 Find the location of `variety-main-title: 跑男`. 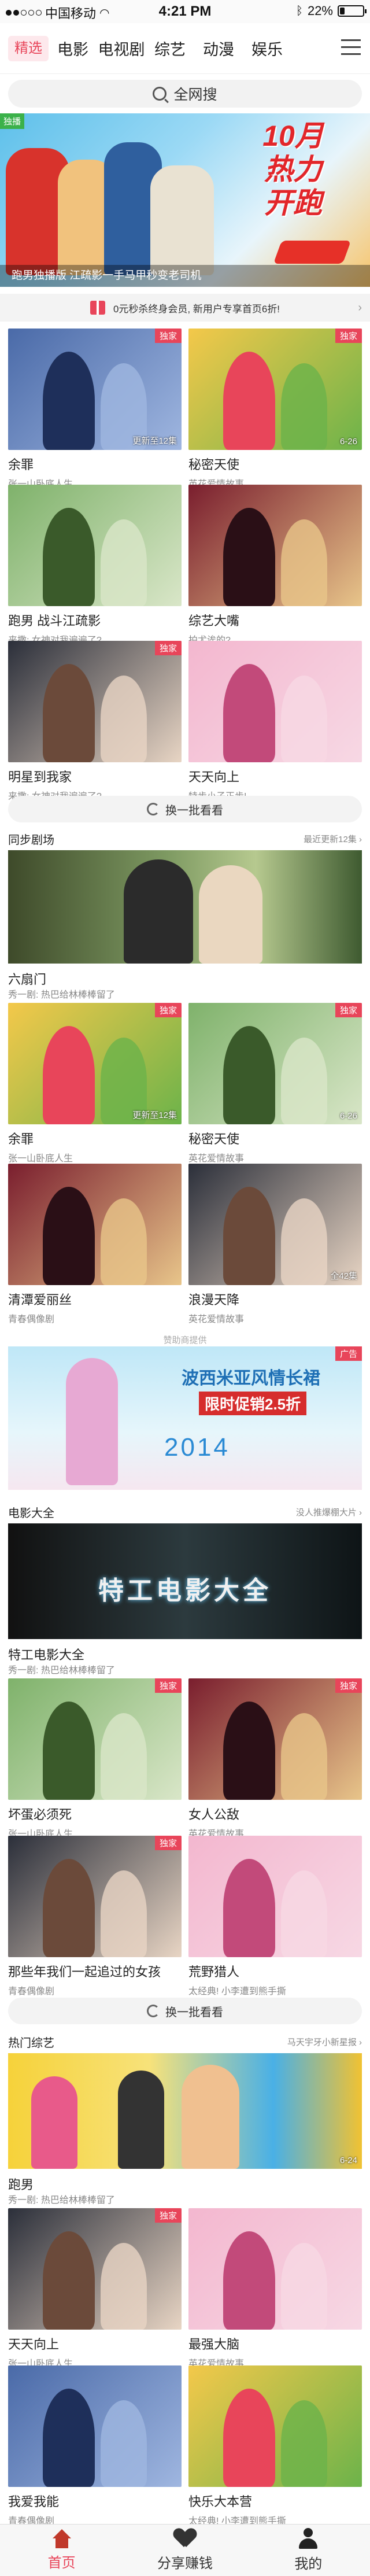

variety-main-title: 跑男 is located at coordinates (21, 2185).